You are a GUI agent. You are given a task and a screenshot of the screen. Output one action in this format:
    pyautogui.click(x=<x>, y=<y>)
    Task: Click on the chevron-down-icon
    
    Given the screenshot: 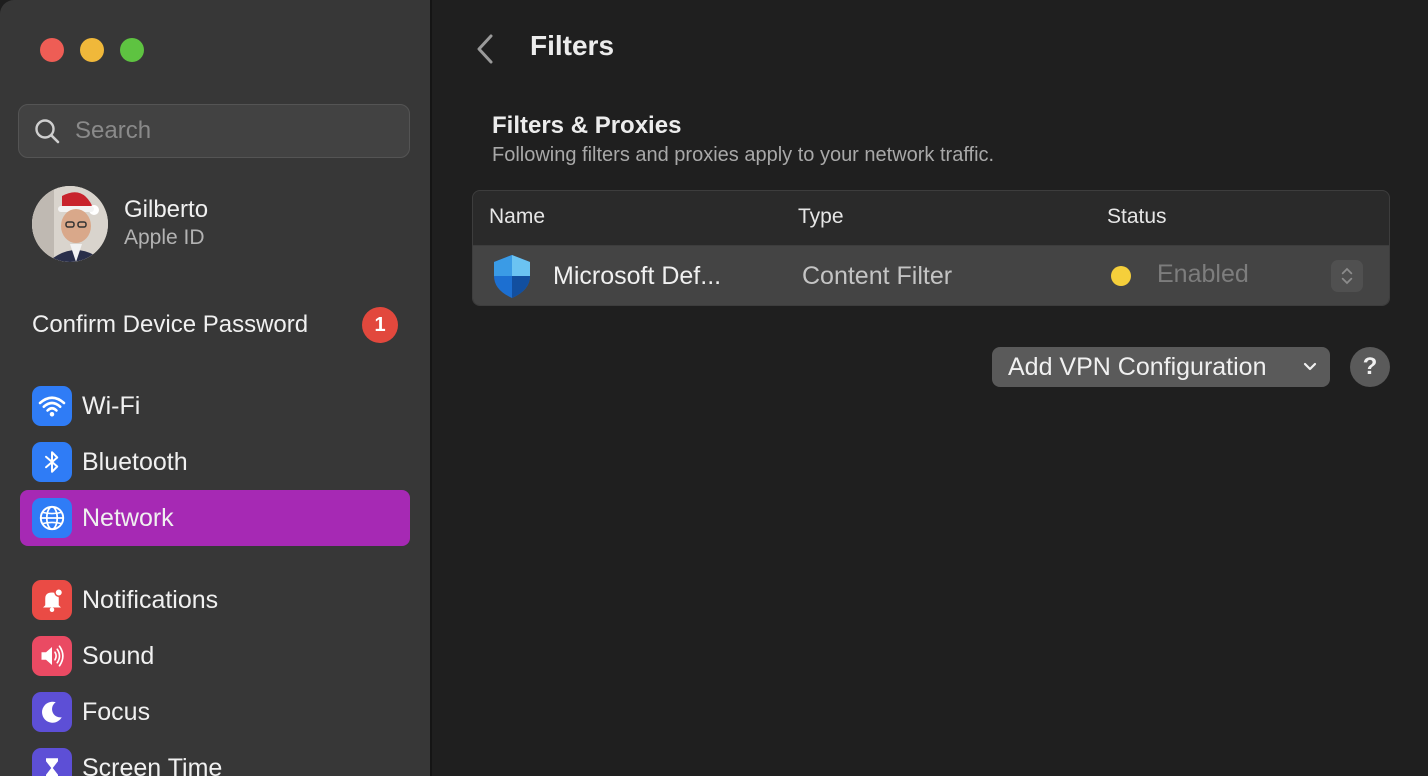 What is the action you would take?
    pyautogui.click(x=1310, y=366)
    